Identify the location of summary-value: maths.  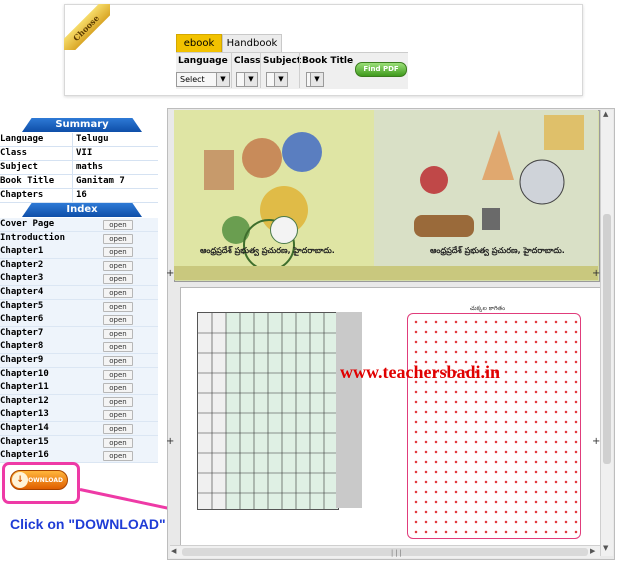
(90, 167).